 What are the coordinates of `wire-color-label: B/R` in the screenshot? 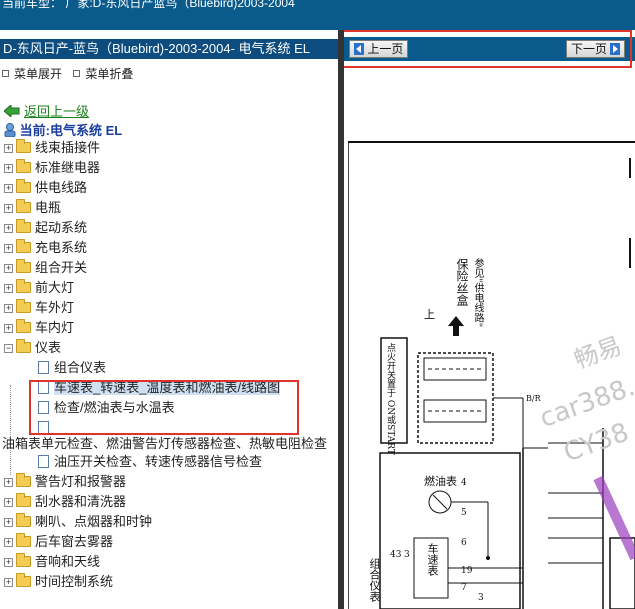 It's located at (533, 398).